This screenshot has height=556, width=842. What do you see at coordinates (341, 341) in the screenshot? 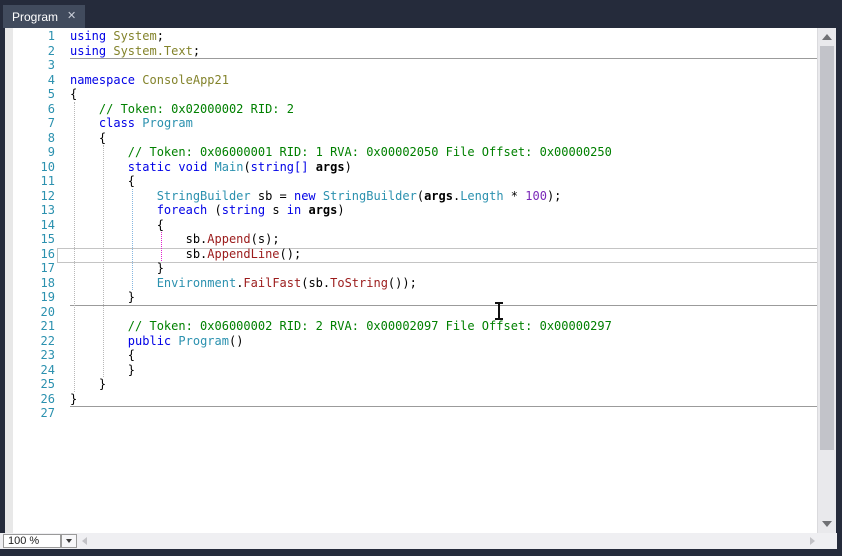
I see `code-line: public Program()` at bounding box center [341, 341].